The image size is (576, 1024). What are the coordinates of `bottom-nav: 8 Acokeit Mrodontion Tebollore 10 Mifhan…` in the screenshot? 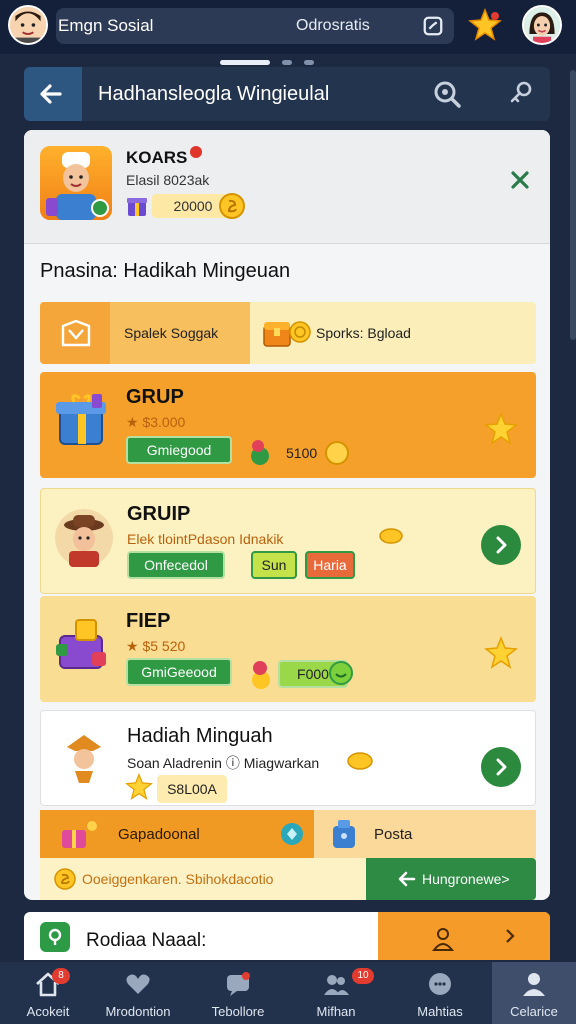 It's located at (288, 993).